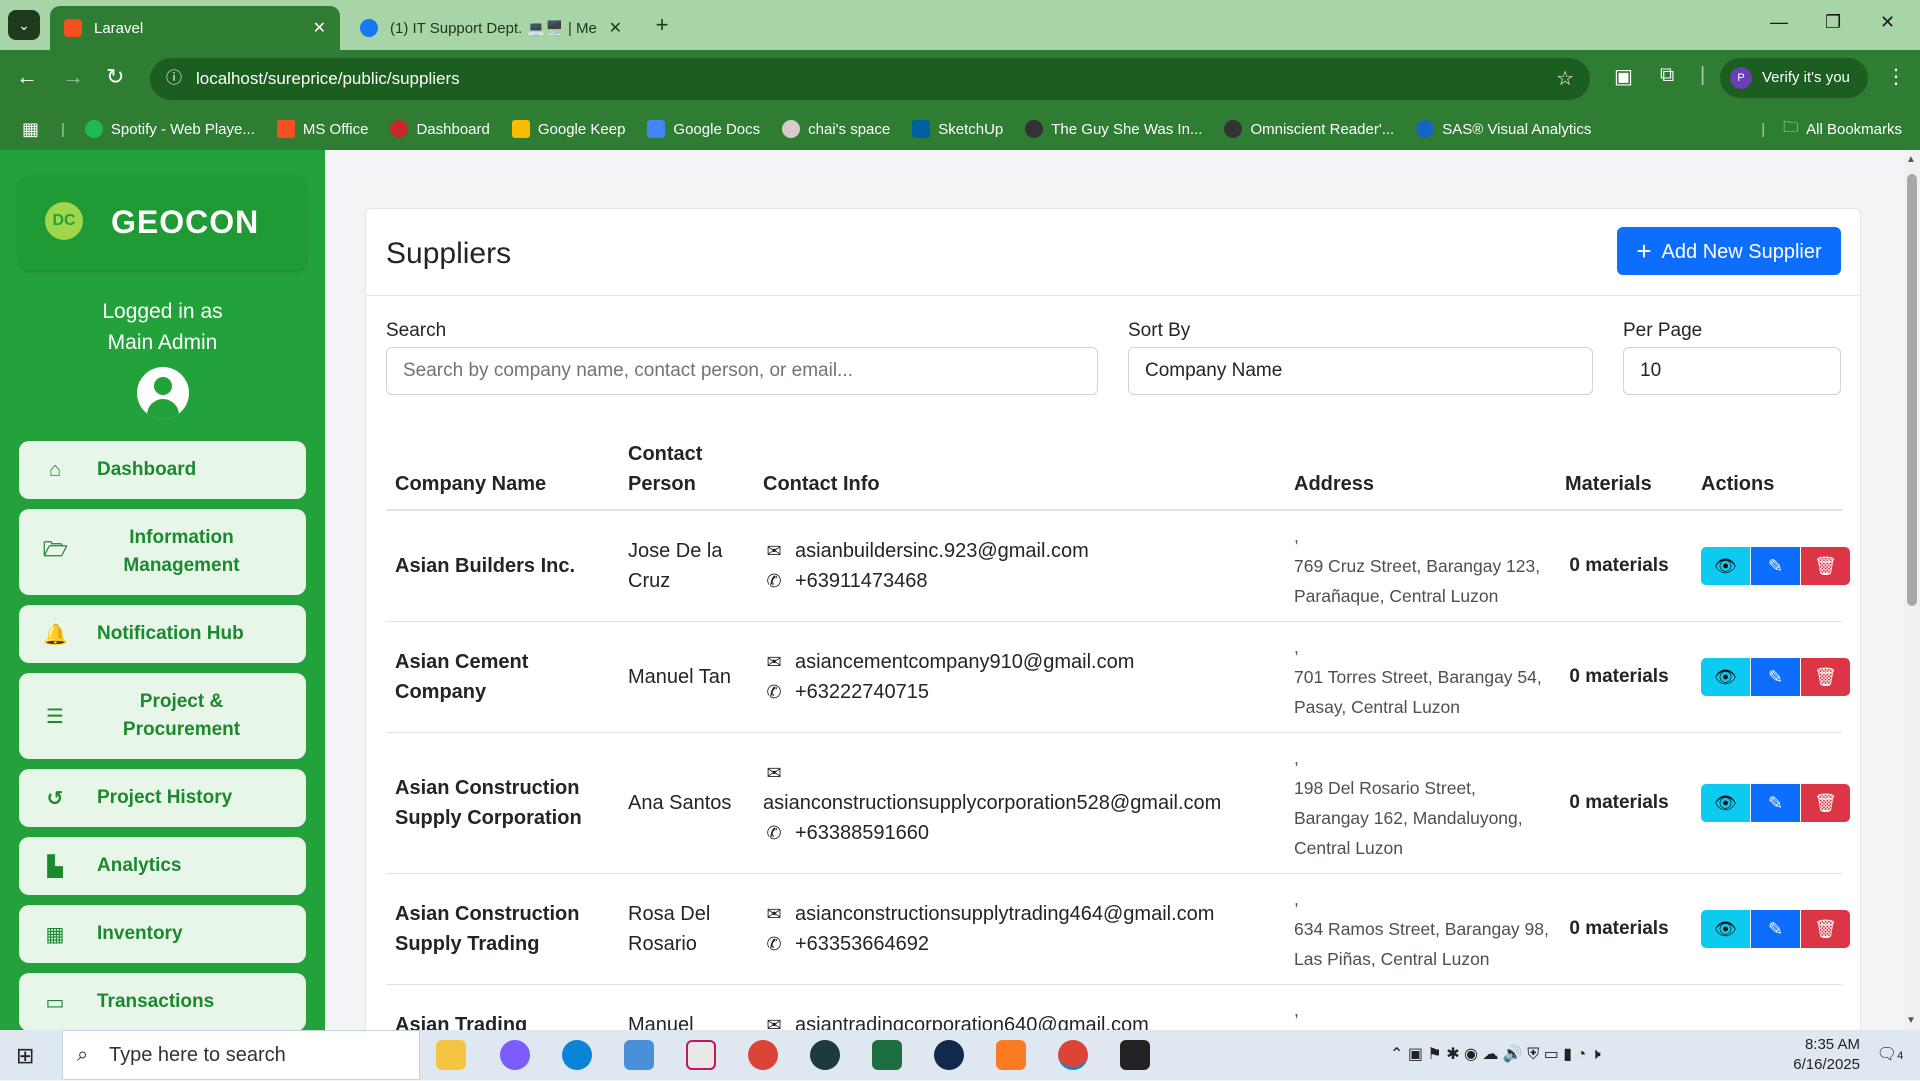 The height and width of the screenshot is (1081, 1920). Describe the element at coordinates (322, 129) in the screenshot. I see `bookmark-ms-office: MS Office` at that location.